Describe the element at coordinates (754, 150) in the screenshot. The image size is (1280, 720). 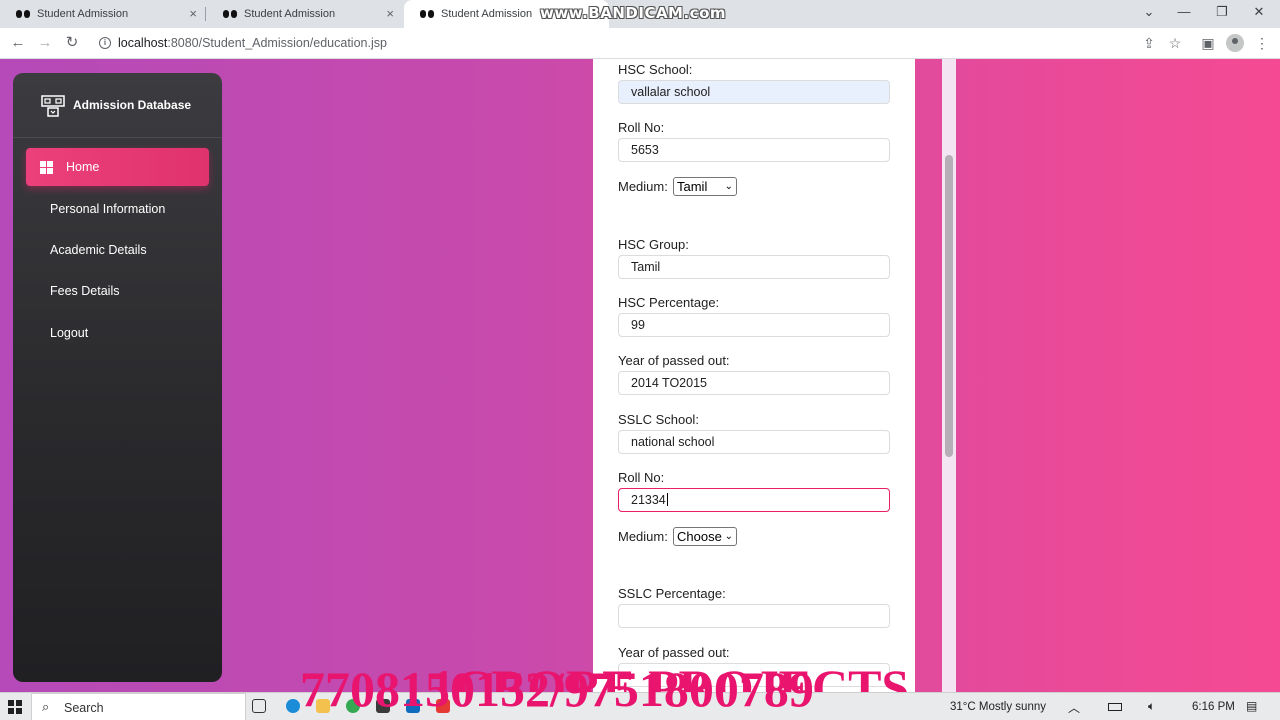
I see `hsc-roll-field: 5653` at that location.